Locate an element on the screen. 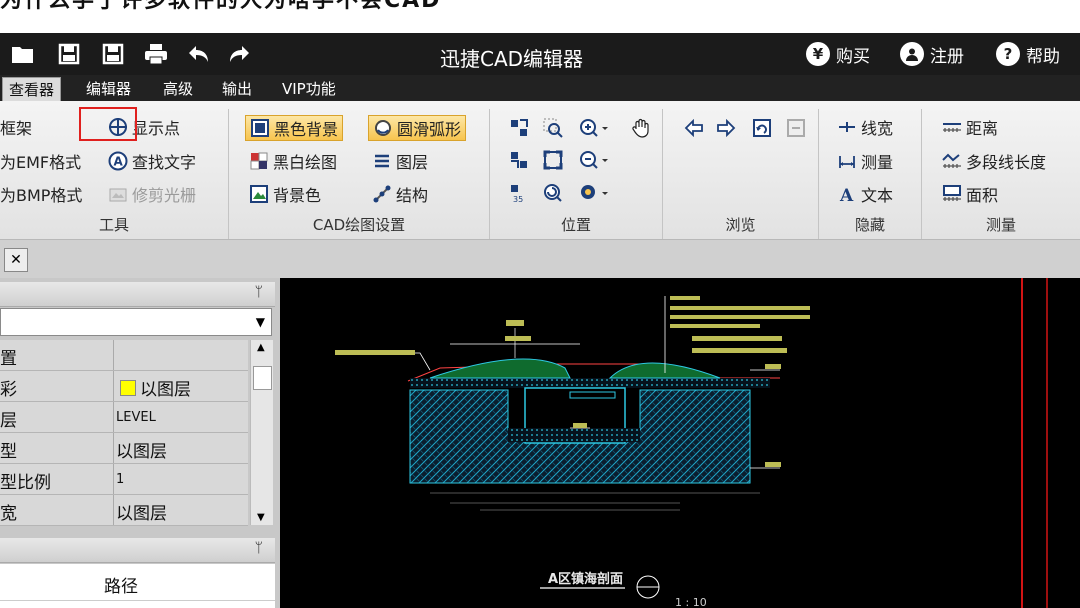 The height and width of the screenshot is (608, 1080). frame-label: 框架 is located at coordinates (16, 128).